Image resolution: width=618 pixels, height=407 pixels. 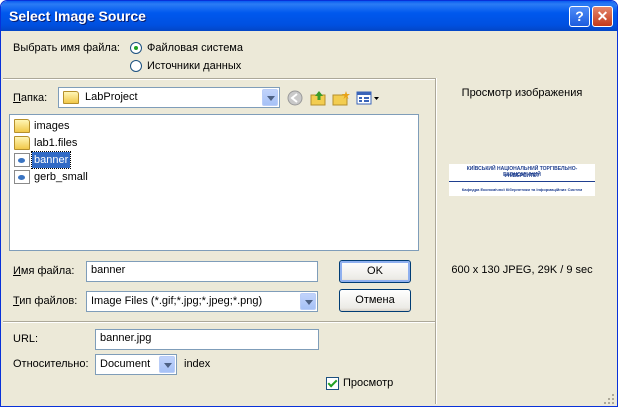 What do you see at coordinates (136, 48) in the screenshot?
I see `radio-filesystem` at bounding box center [136, 48].